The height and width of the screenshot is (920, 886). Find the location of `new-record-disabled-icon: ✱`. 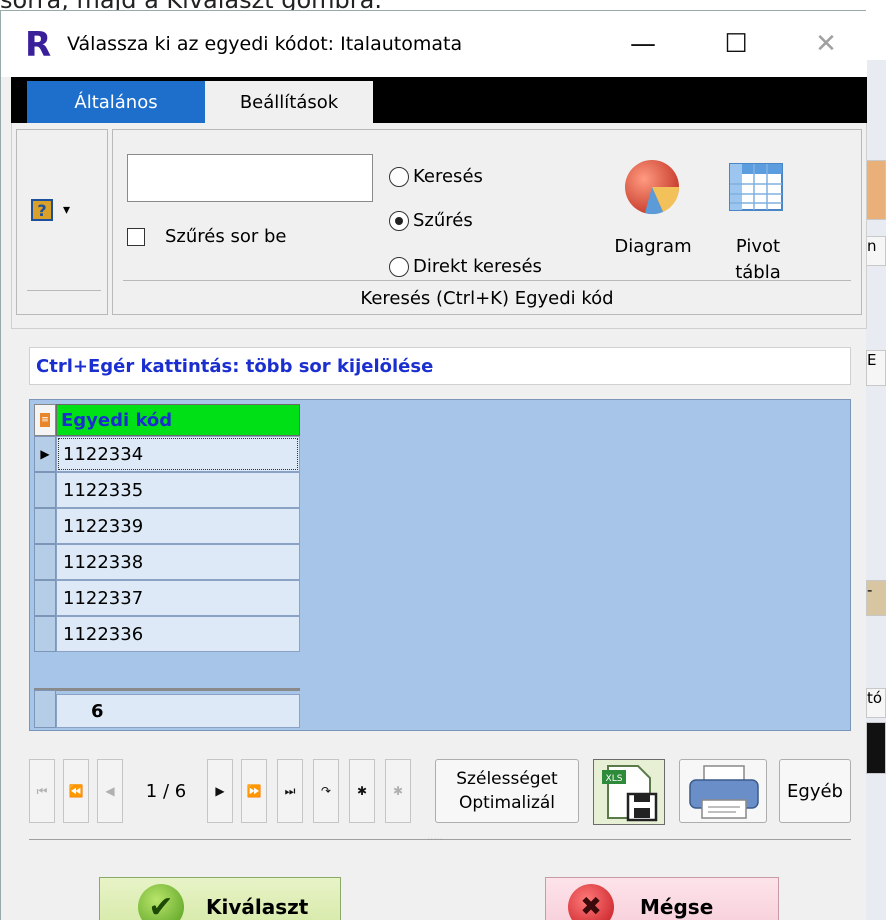

new-record-disabled-icon: ✱ is located at coordinates (398, 791).